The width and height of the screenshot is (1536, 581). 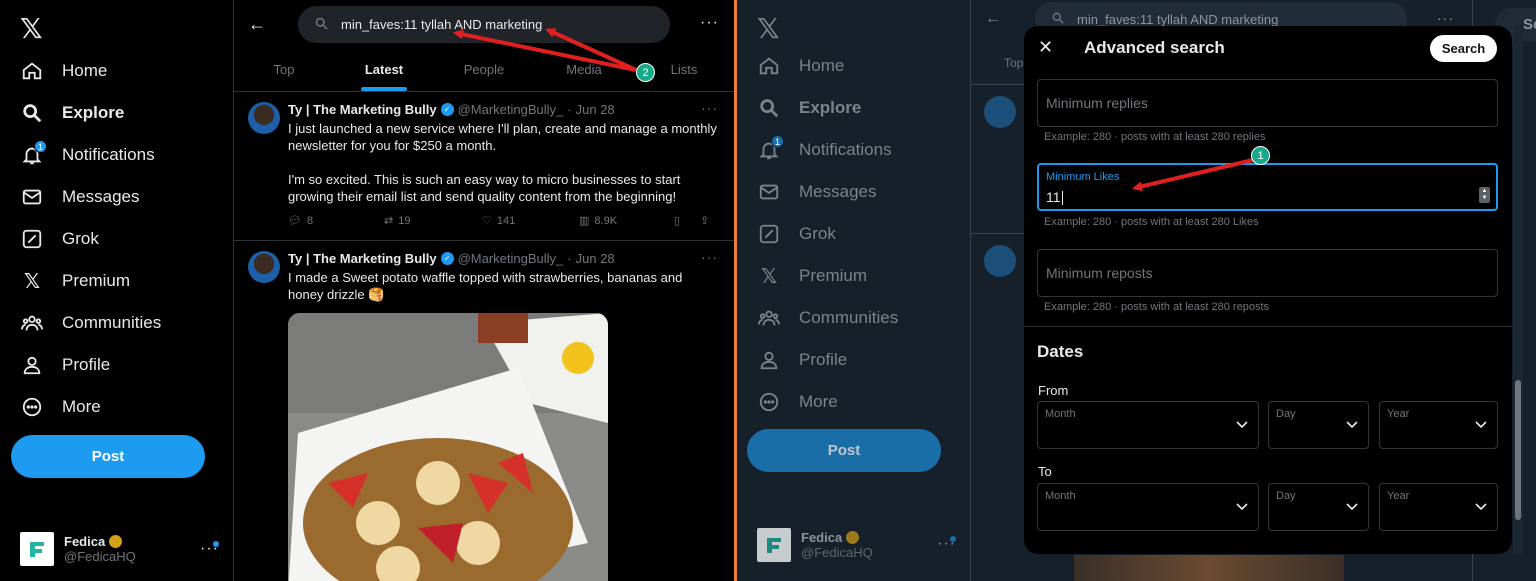 I want to click on number-stepper: ▲ ▼, so click(x=1484, y=195).